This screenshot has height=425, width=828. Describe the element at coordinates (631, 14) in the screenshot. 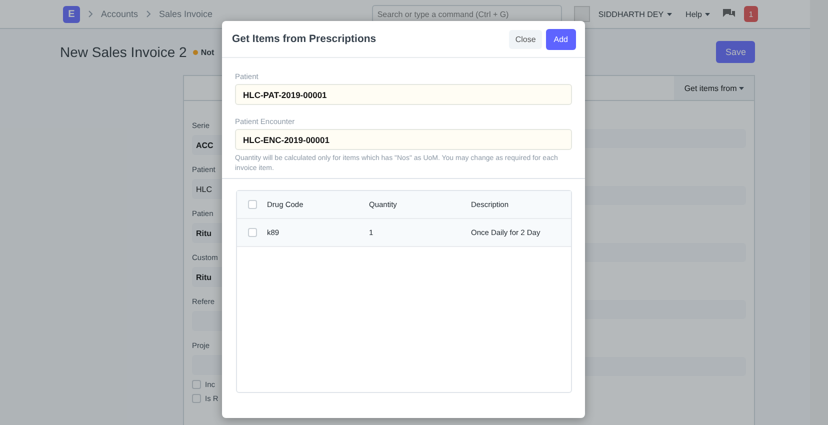

I see `user-menu: SIDDHARTH DEY` at that location.